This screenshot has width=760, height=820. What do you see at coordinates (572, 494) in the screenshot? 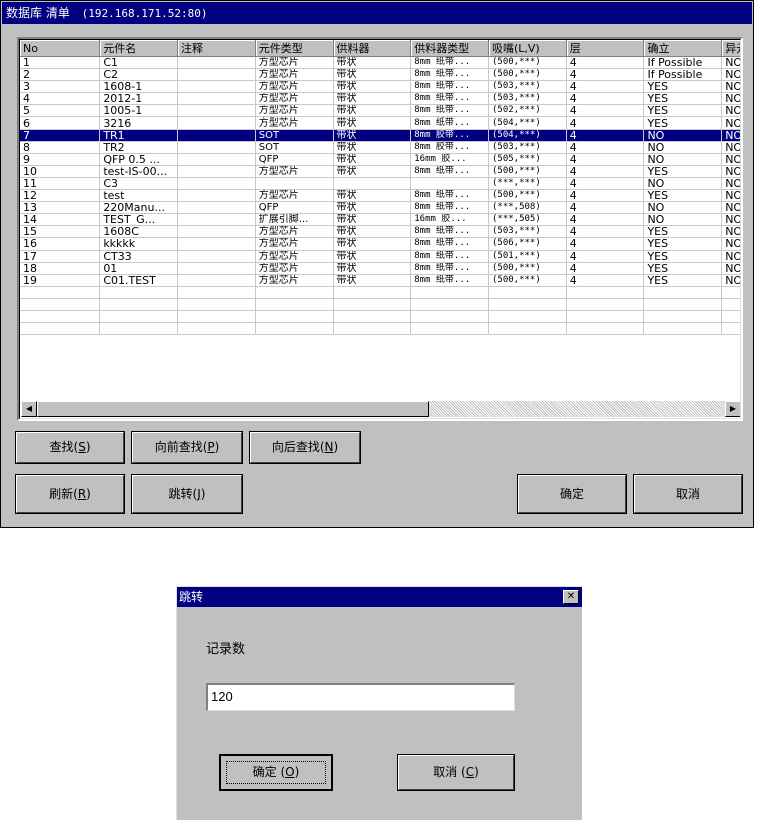
I see `ok-button: 确定` at bounding box center [572, 494].